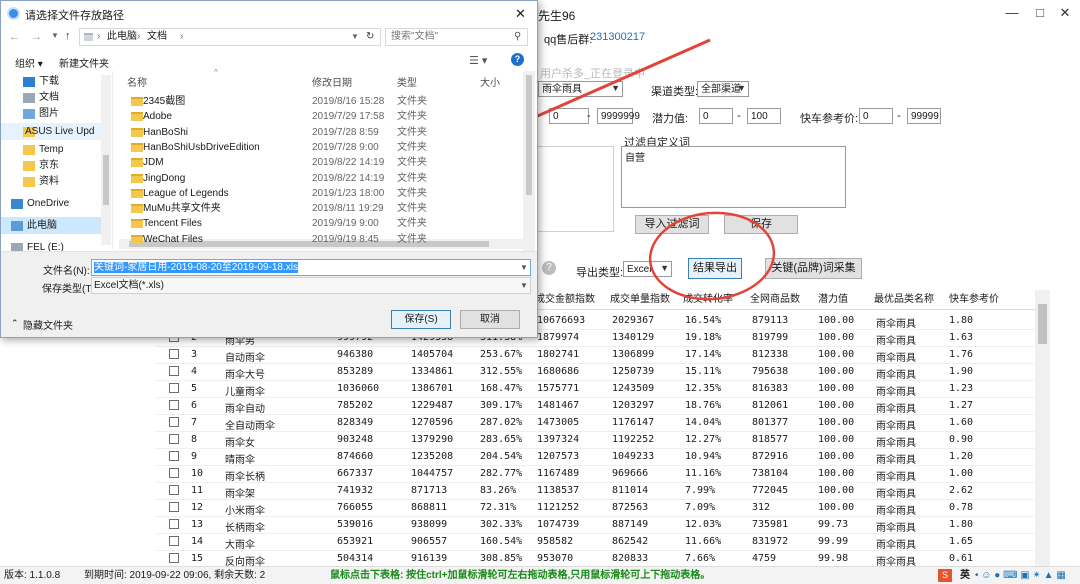  What do you see at coordinates (173, 239) in the screenshot?
I see `file-name: WeChat Files` at bounding box center [173, 239].